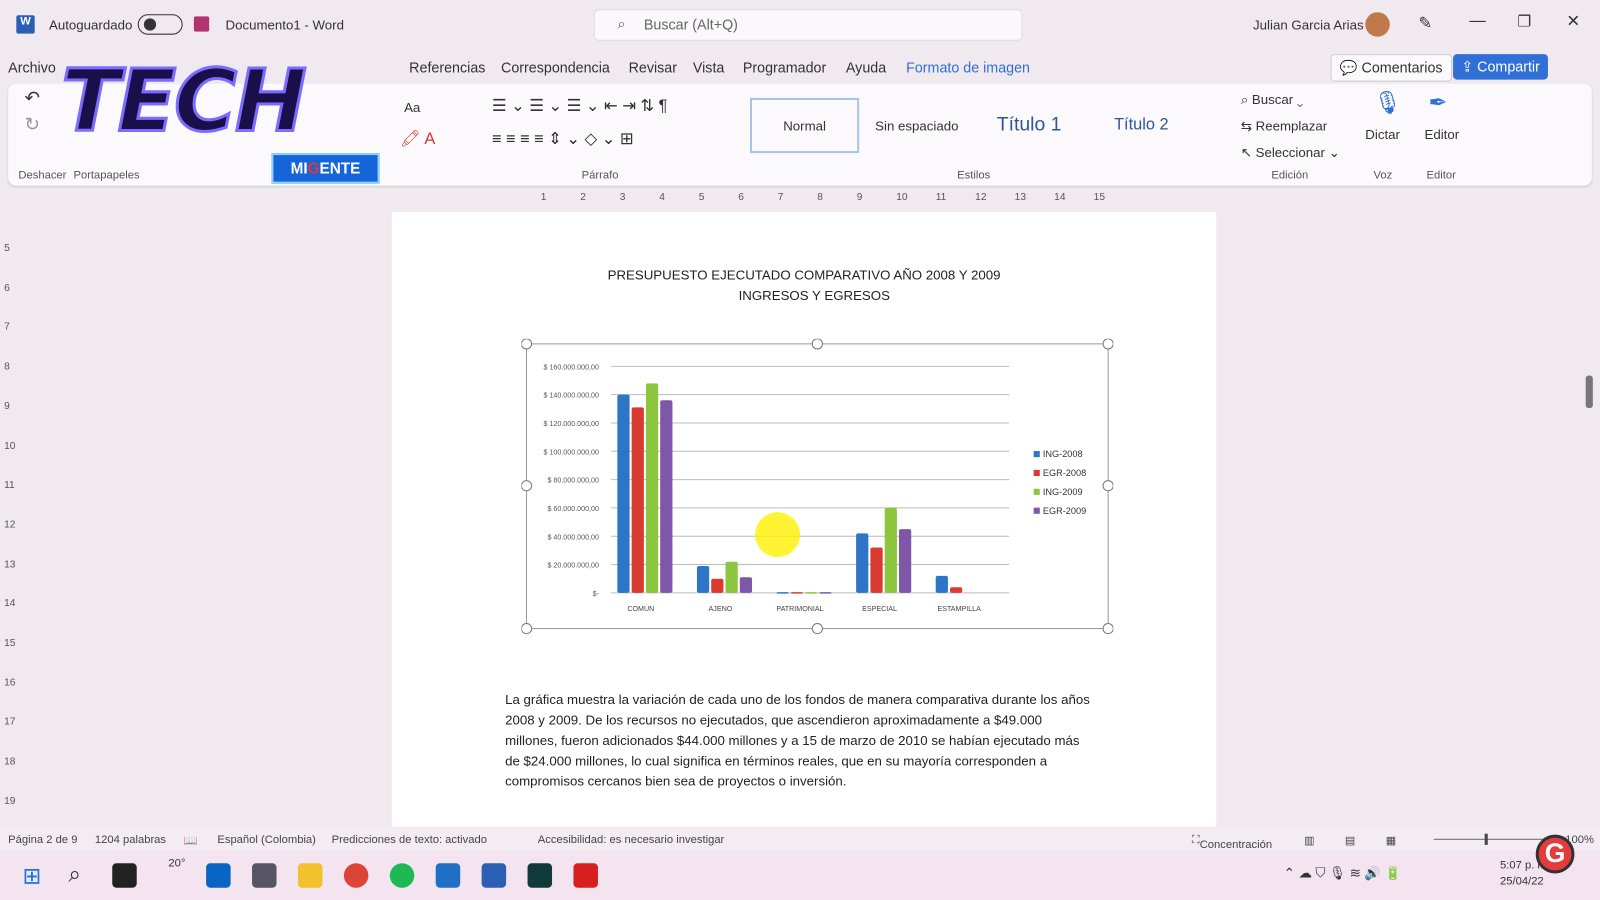 The image size is (1600, 900). I want to click on tab-ayuda: Ayuda, so click(866, 67).